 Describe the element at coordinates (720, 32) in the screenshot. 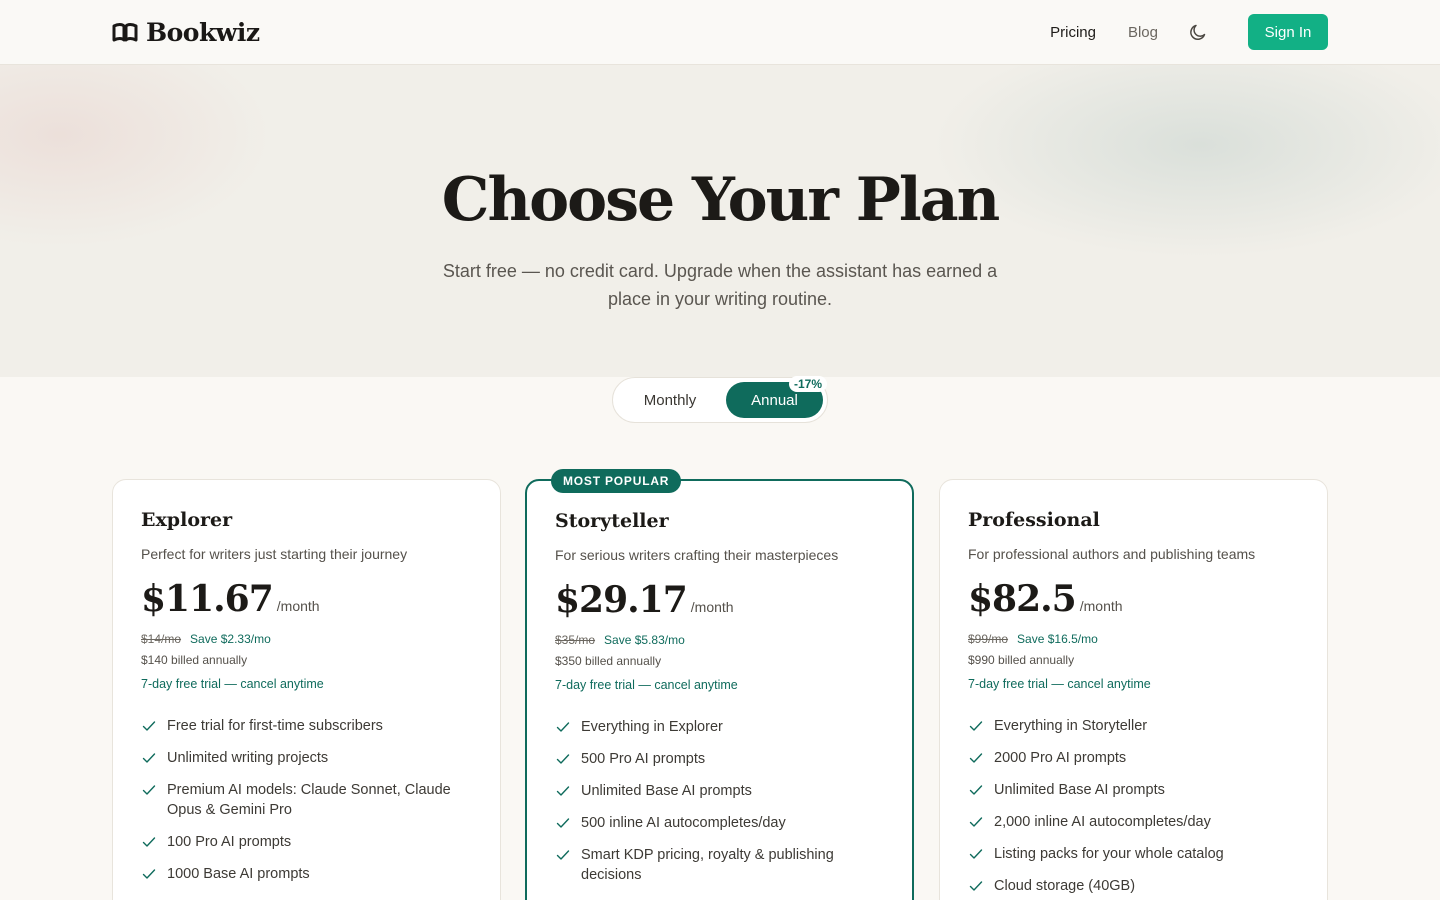

I see `top-navbar: Bookwiz Pricing Blog Sign In` at that location.